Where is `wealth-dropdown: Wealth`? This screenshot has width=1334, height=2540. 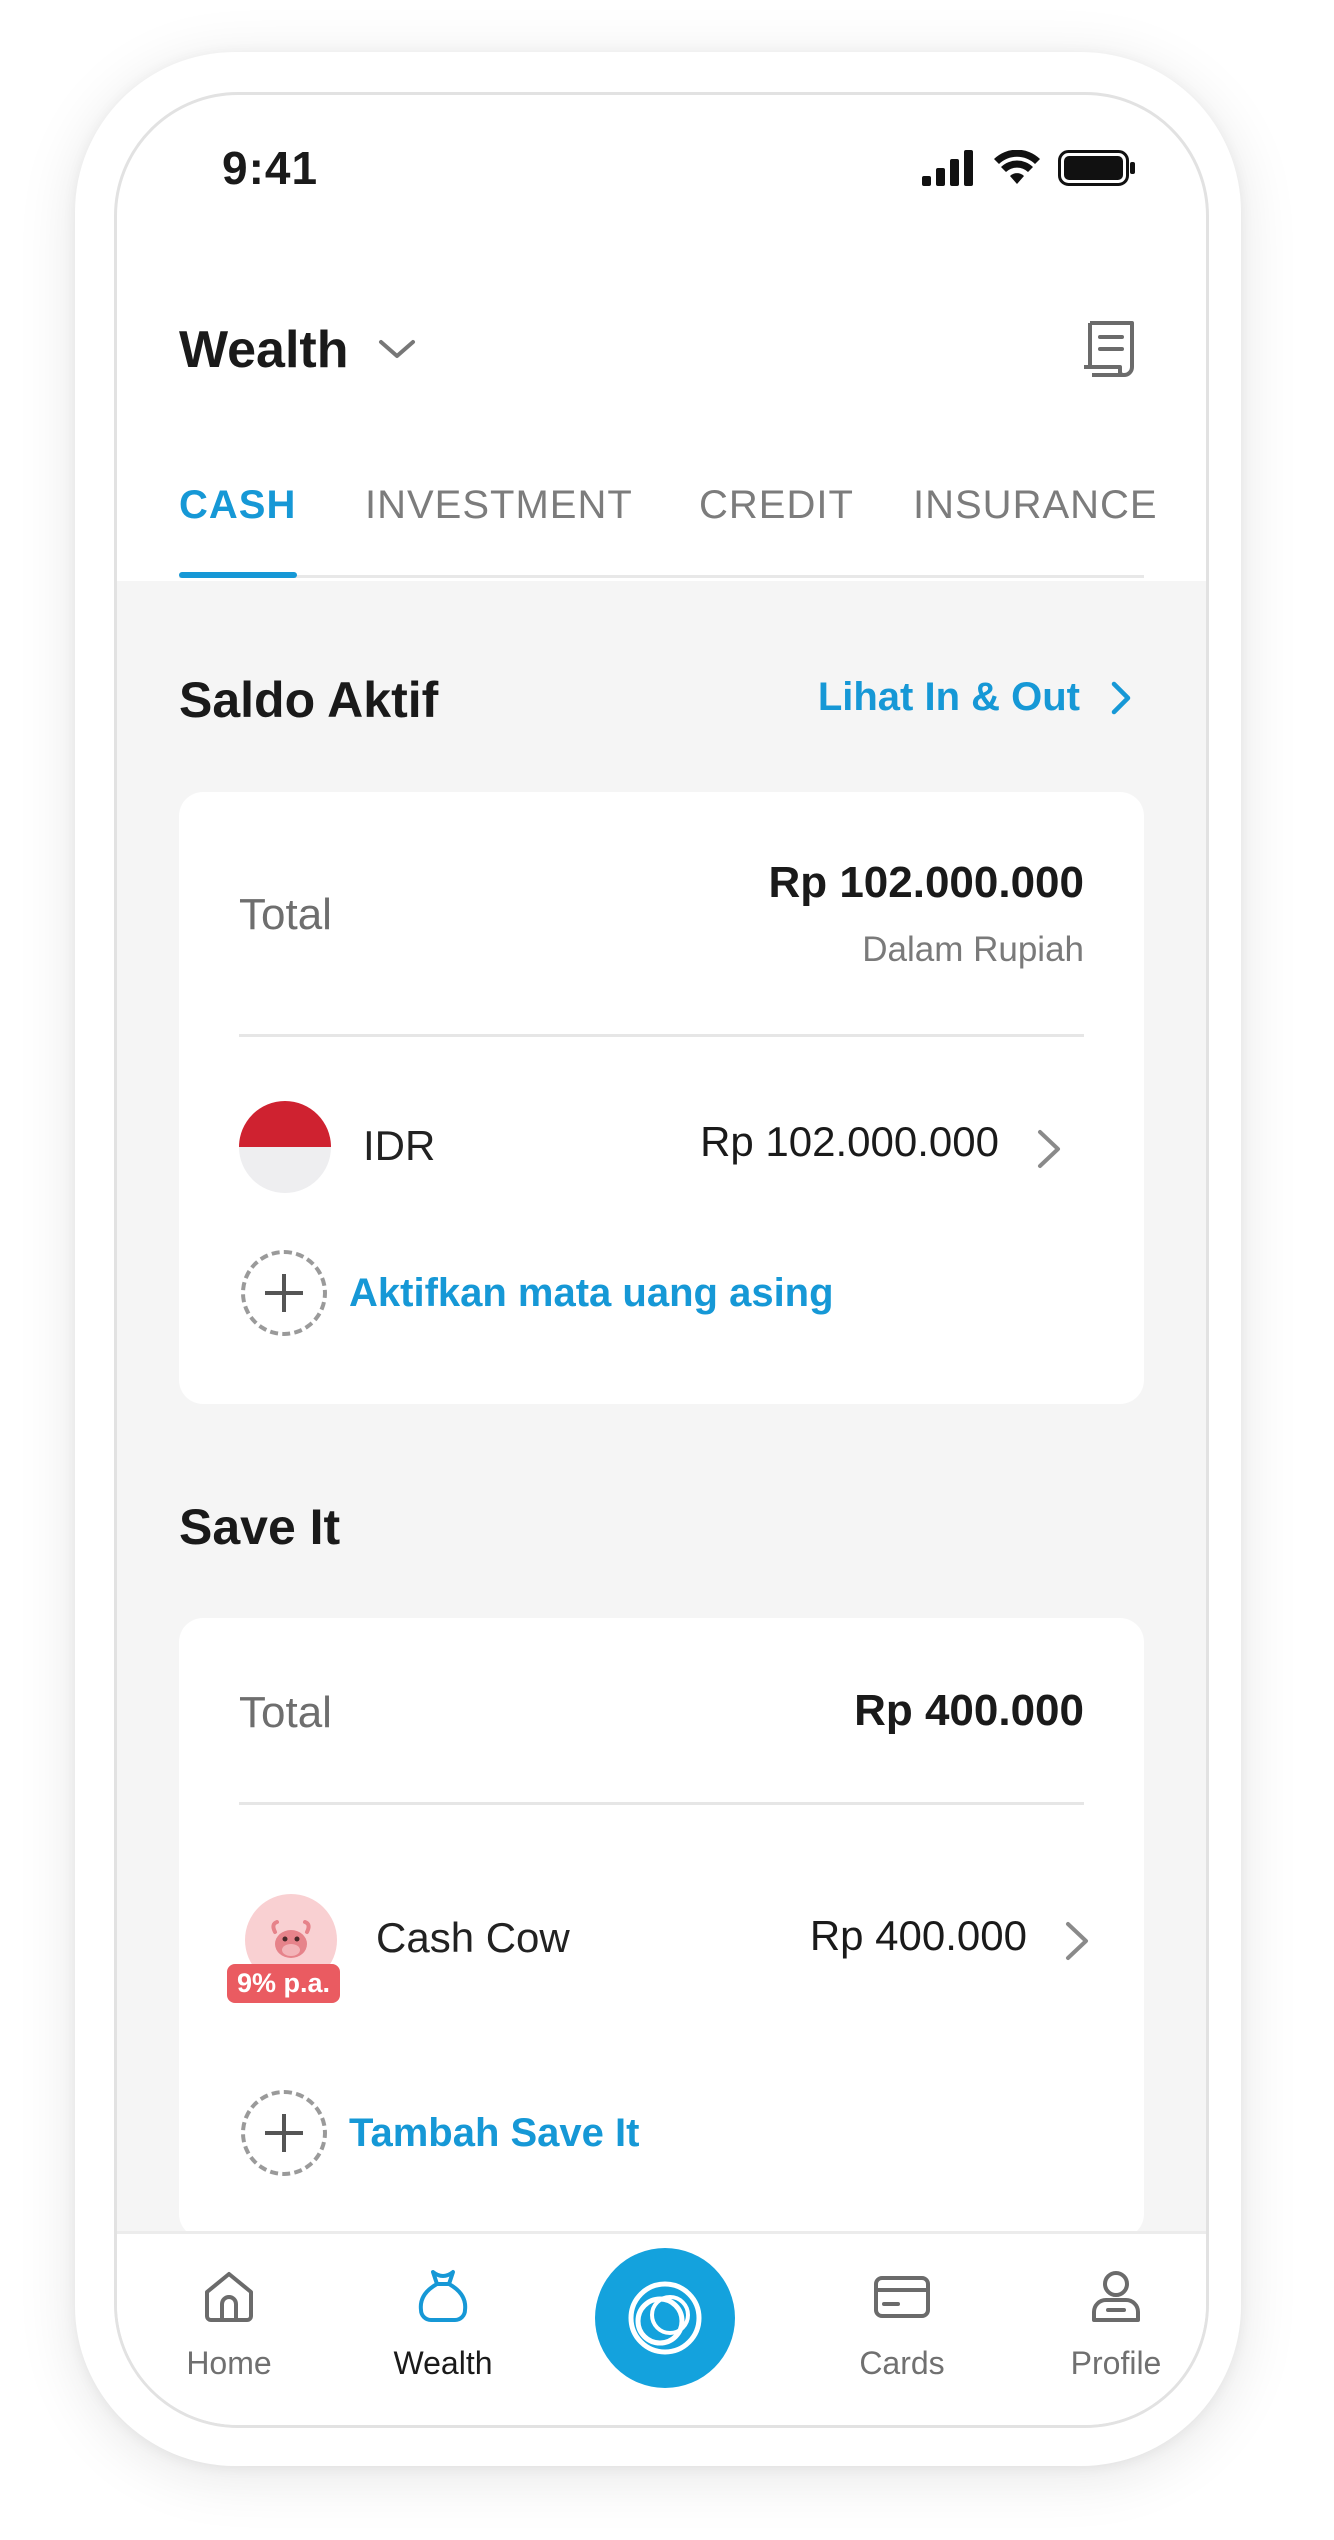 wealth-dropdown: Wealth is located at coordinates (298, 350).